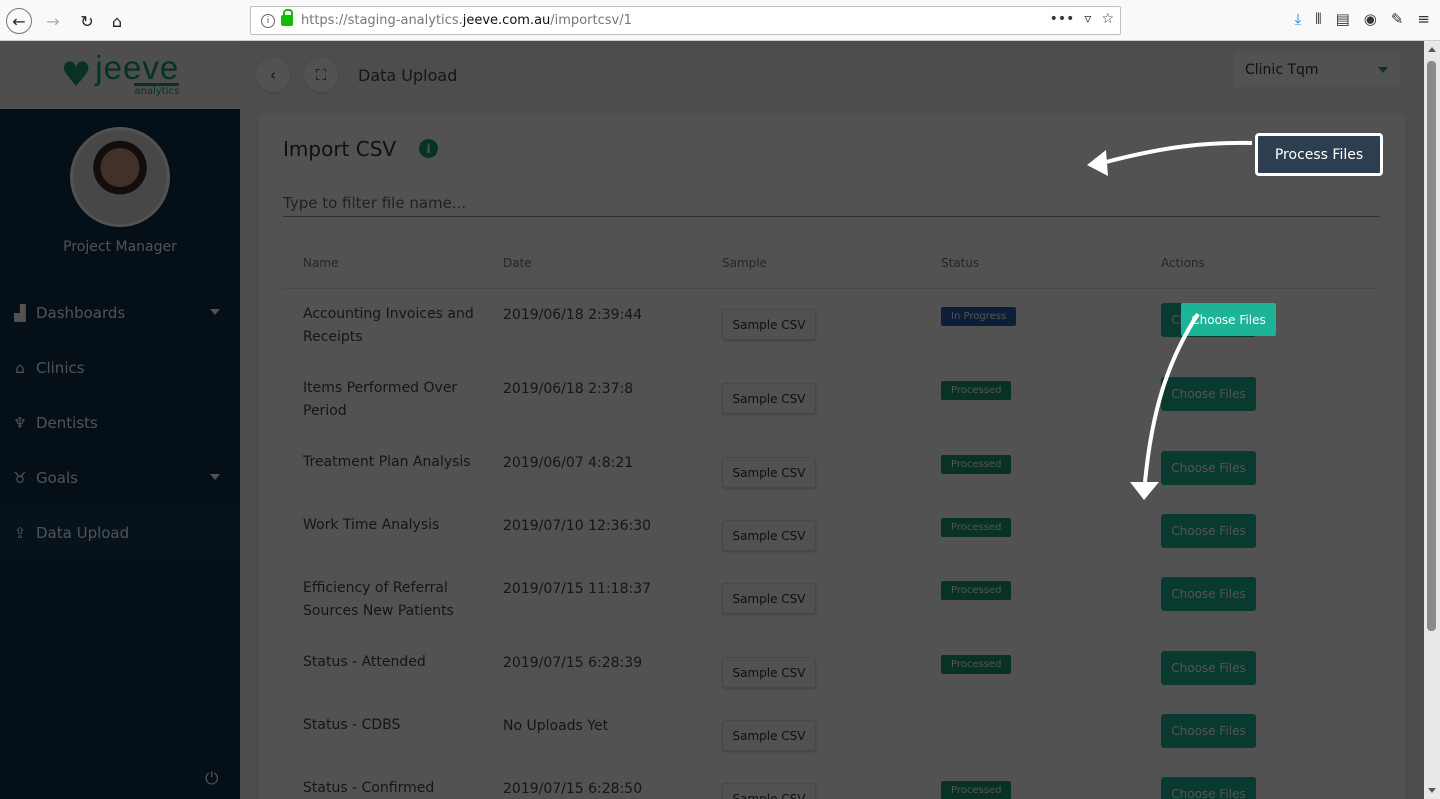 This screenshot has height=799, width=1440. Describe the element at coordinates (53, 21) in the screenshot. I see `forward-icon: →` at that location.